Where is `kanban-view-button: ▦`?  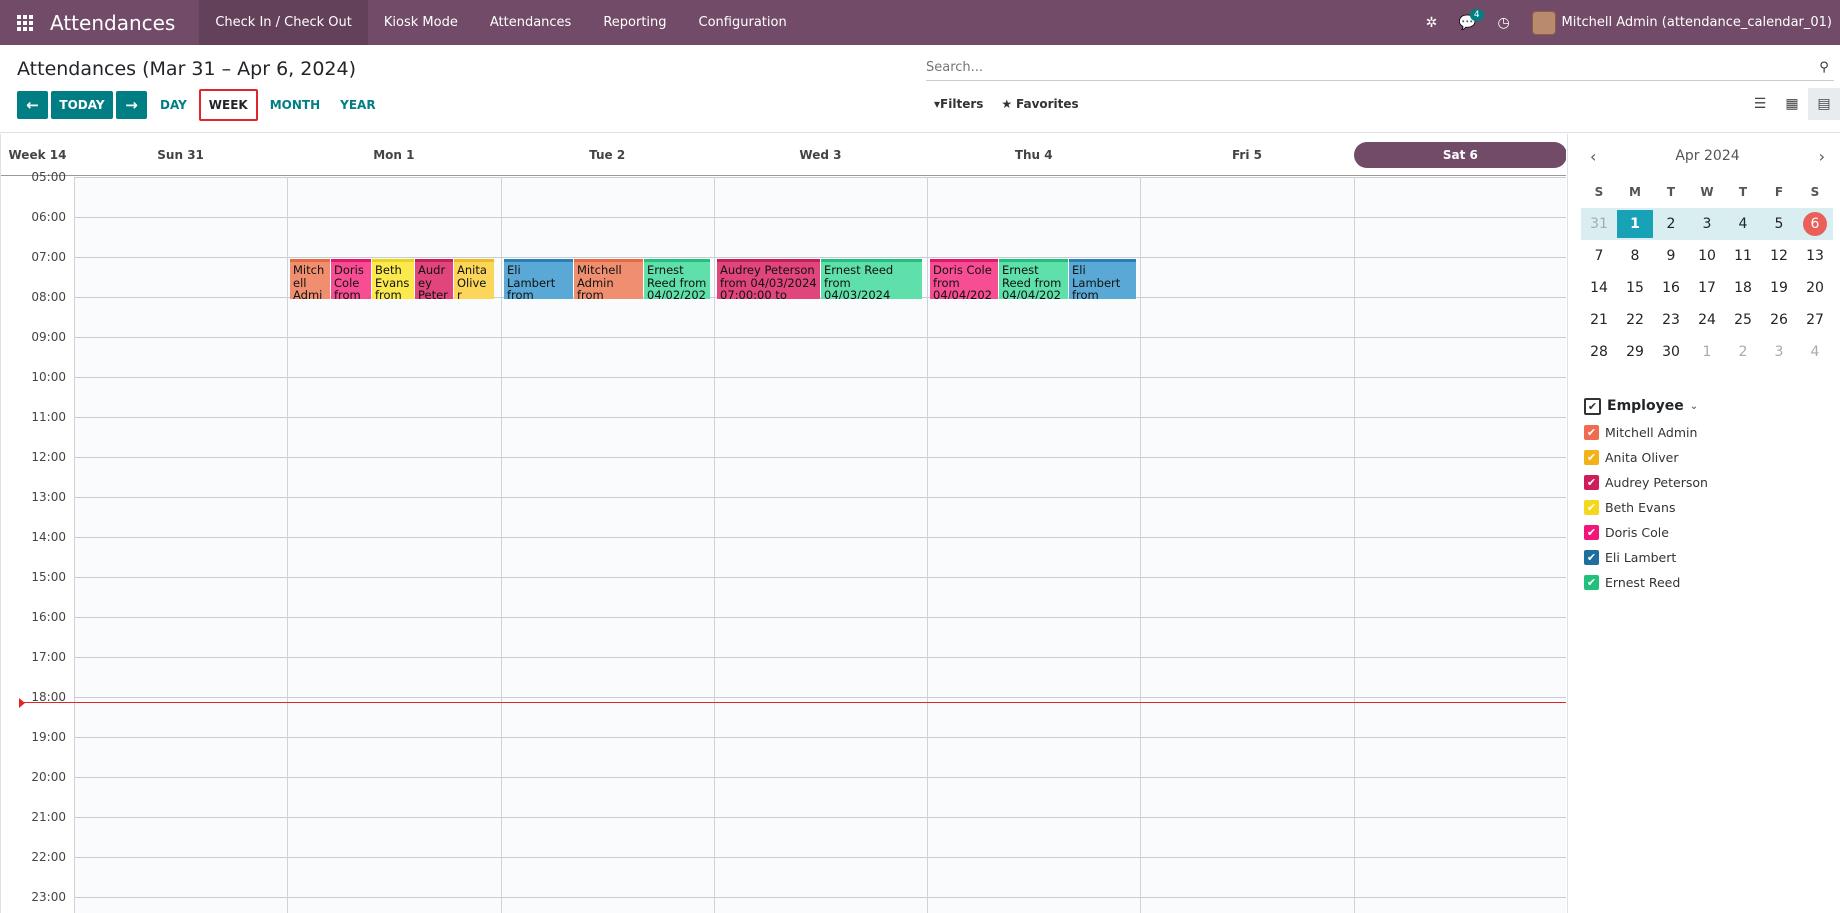 kanban-view-button: ▦ is located at coordinates (1792, 104).